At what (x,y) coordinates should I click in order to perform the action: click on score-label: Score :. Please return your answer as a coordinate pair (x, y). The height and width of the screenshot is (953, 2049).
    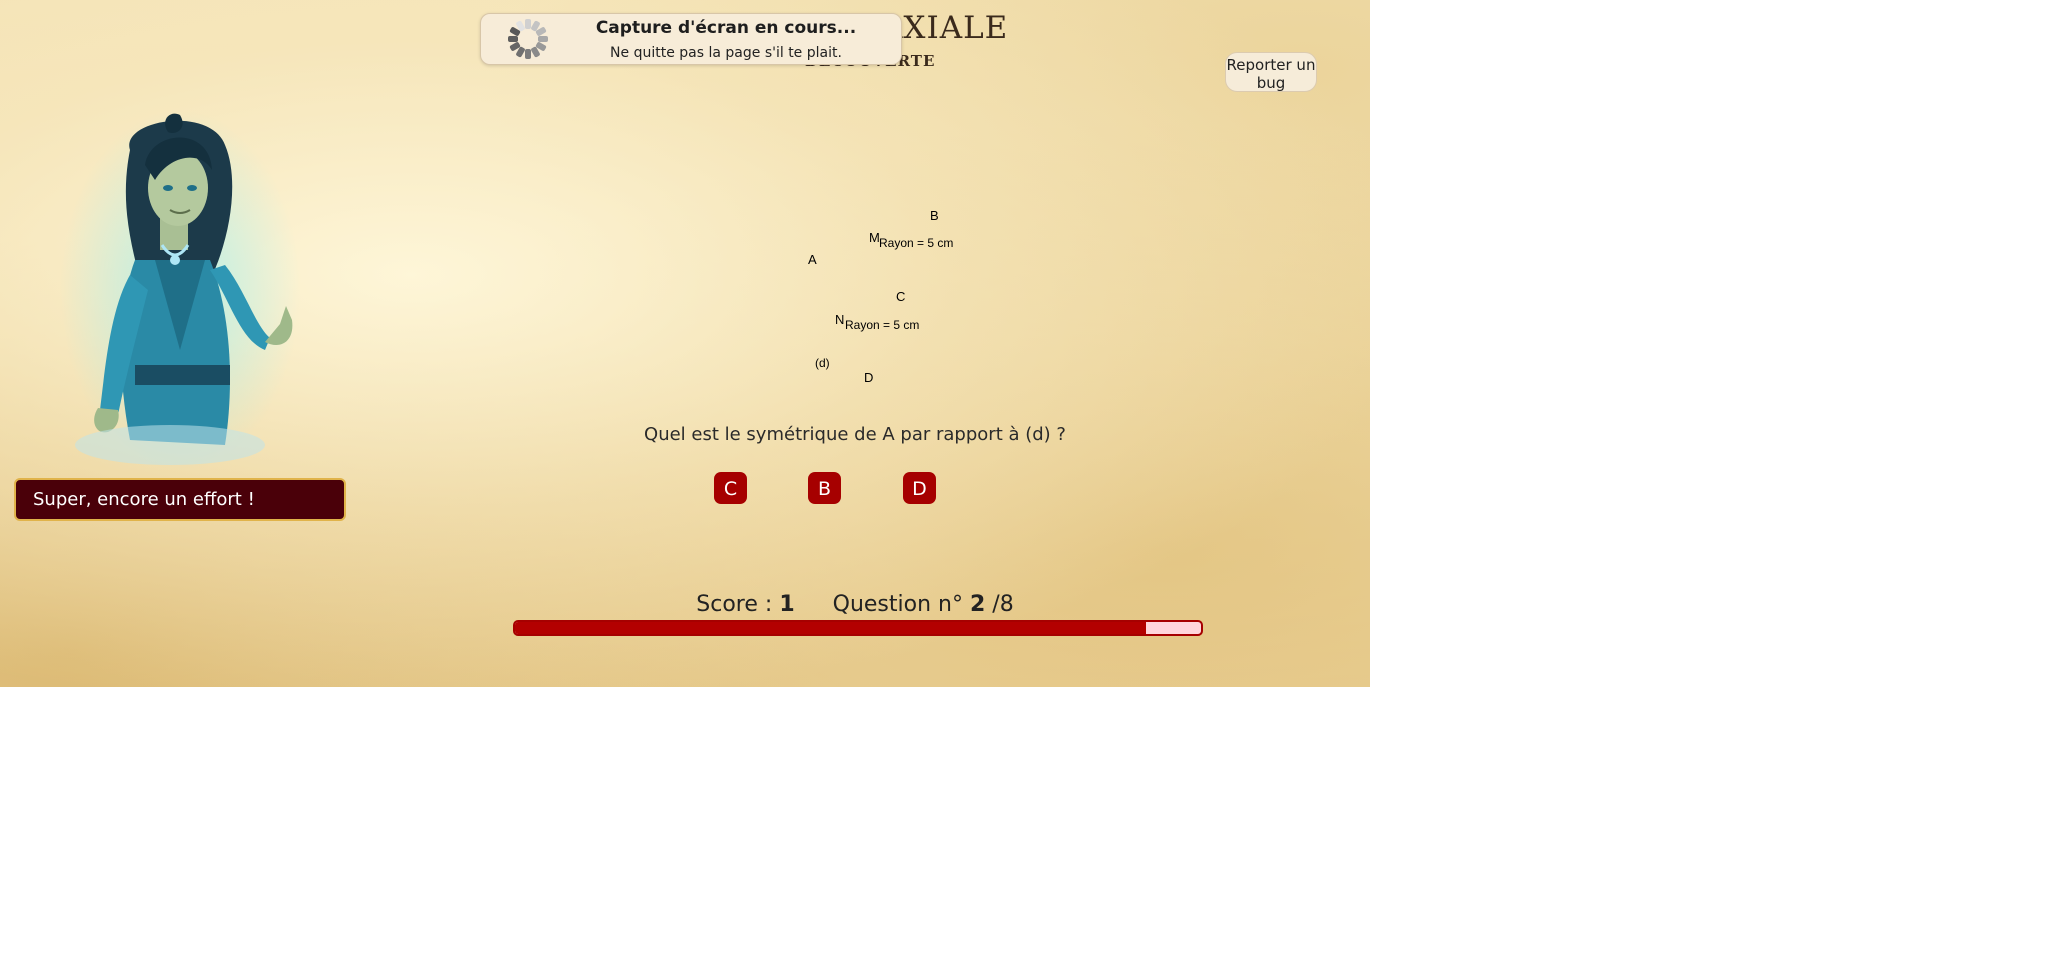
    Looking at the image, I should click on (734, 604).